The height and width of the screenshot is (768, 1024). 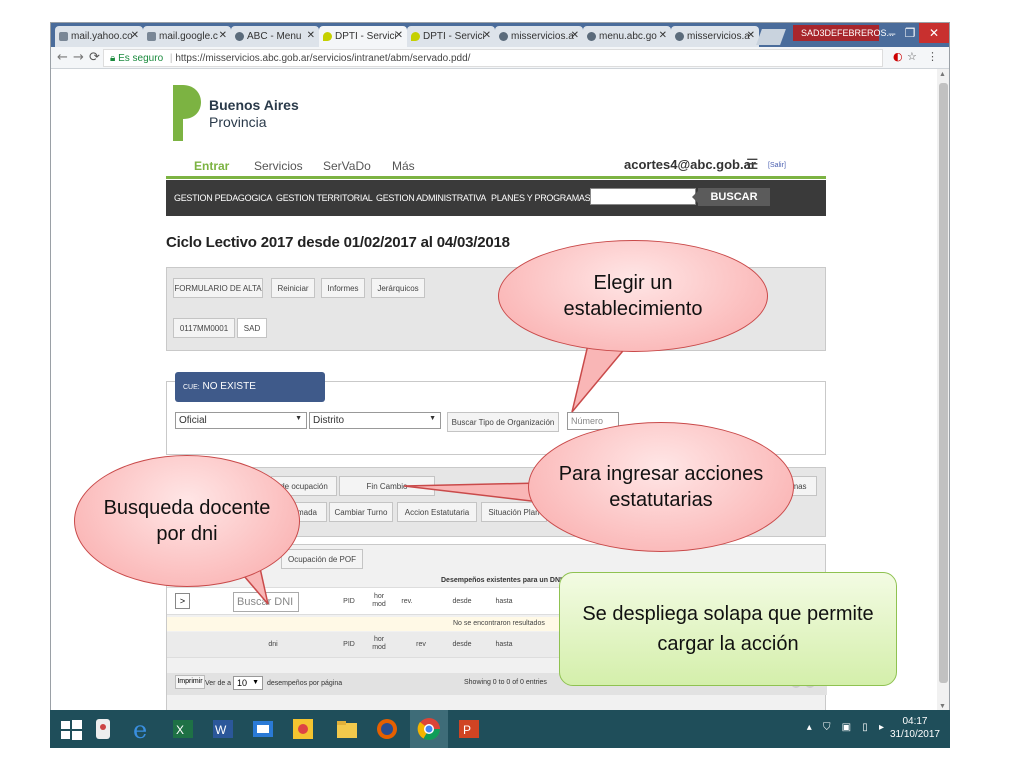 What do you see at coordinates (187, 521) in the screenshot?
I see `bubble-busqueda-dni: Busqueda docente por dni` at bounding box center [187, 521].